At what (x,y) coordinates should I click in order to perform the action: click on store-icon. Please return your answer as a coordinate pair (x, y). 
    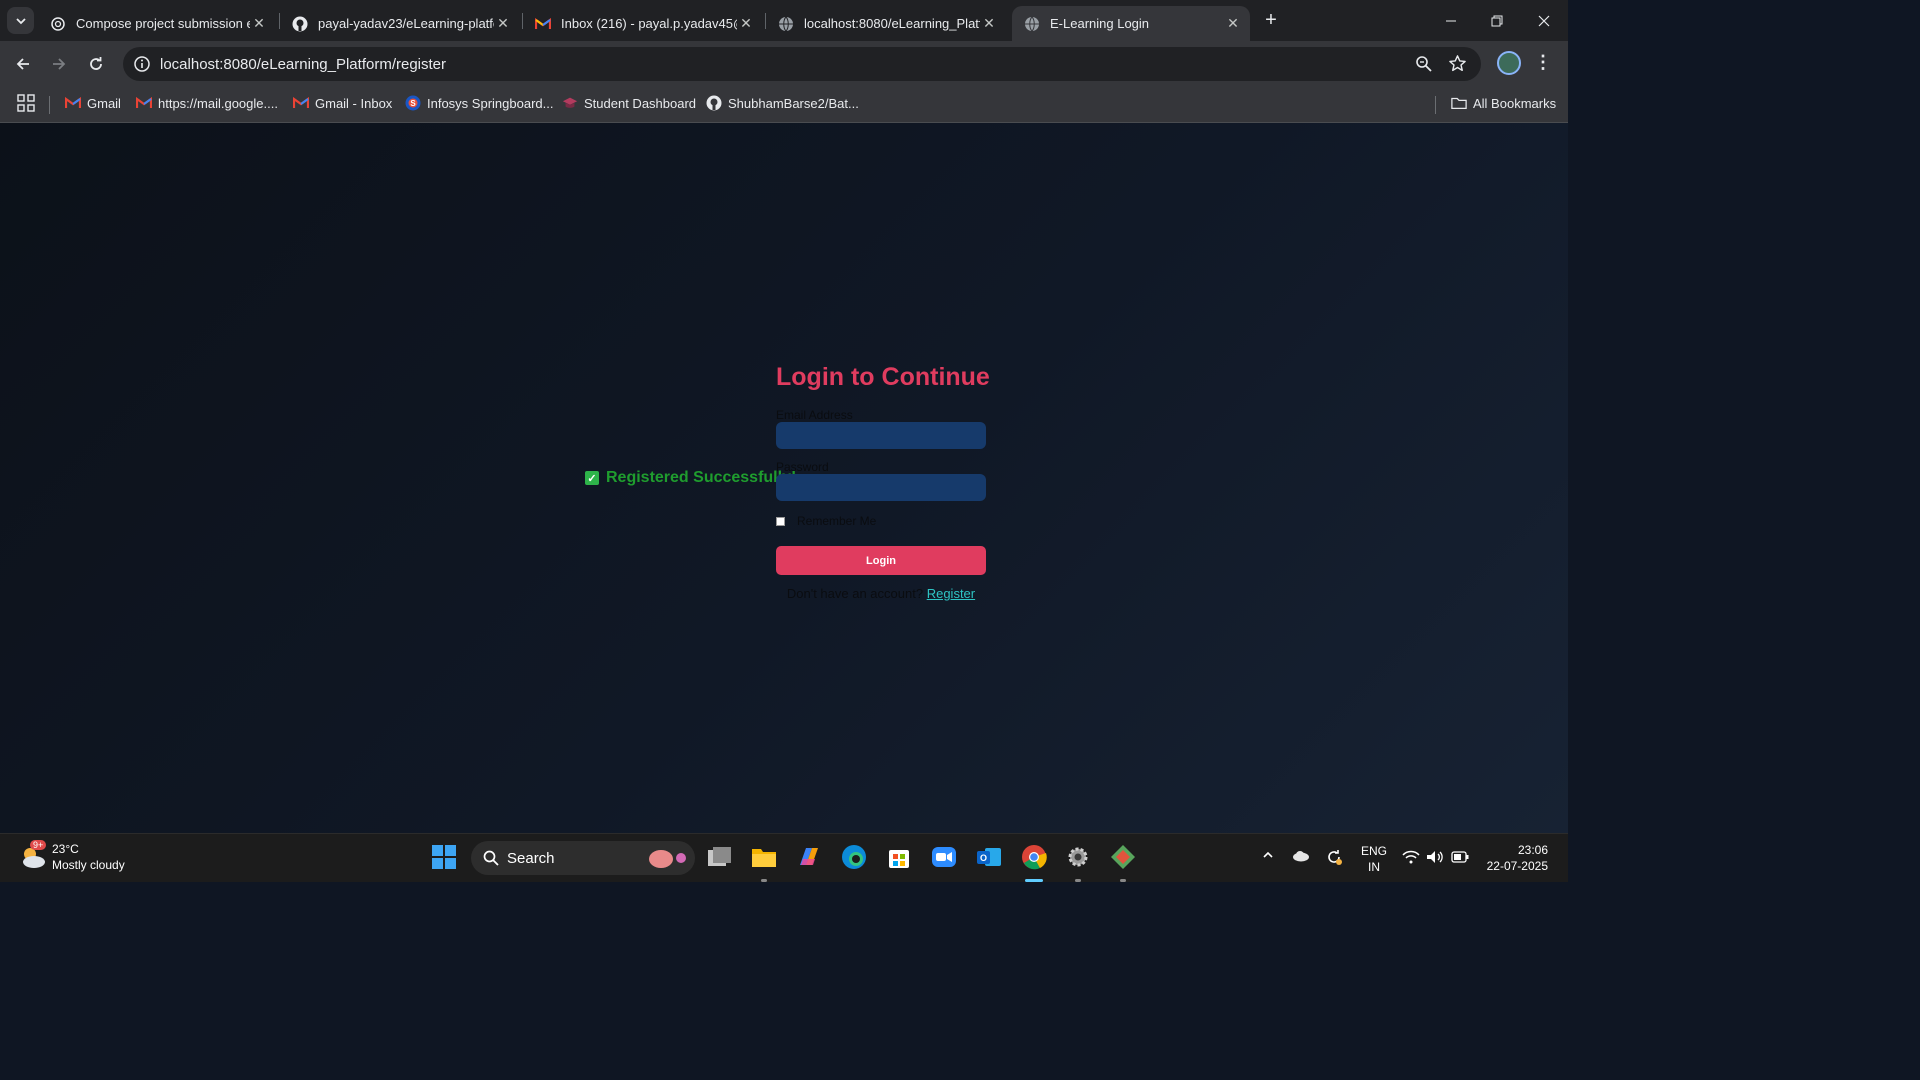
    Looking at the image, I should click on (899, 859).